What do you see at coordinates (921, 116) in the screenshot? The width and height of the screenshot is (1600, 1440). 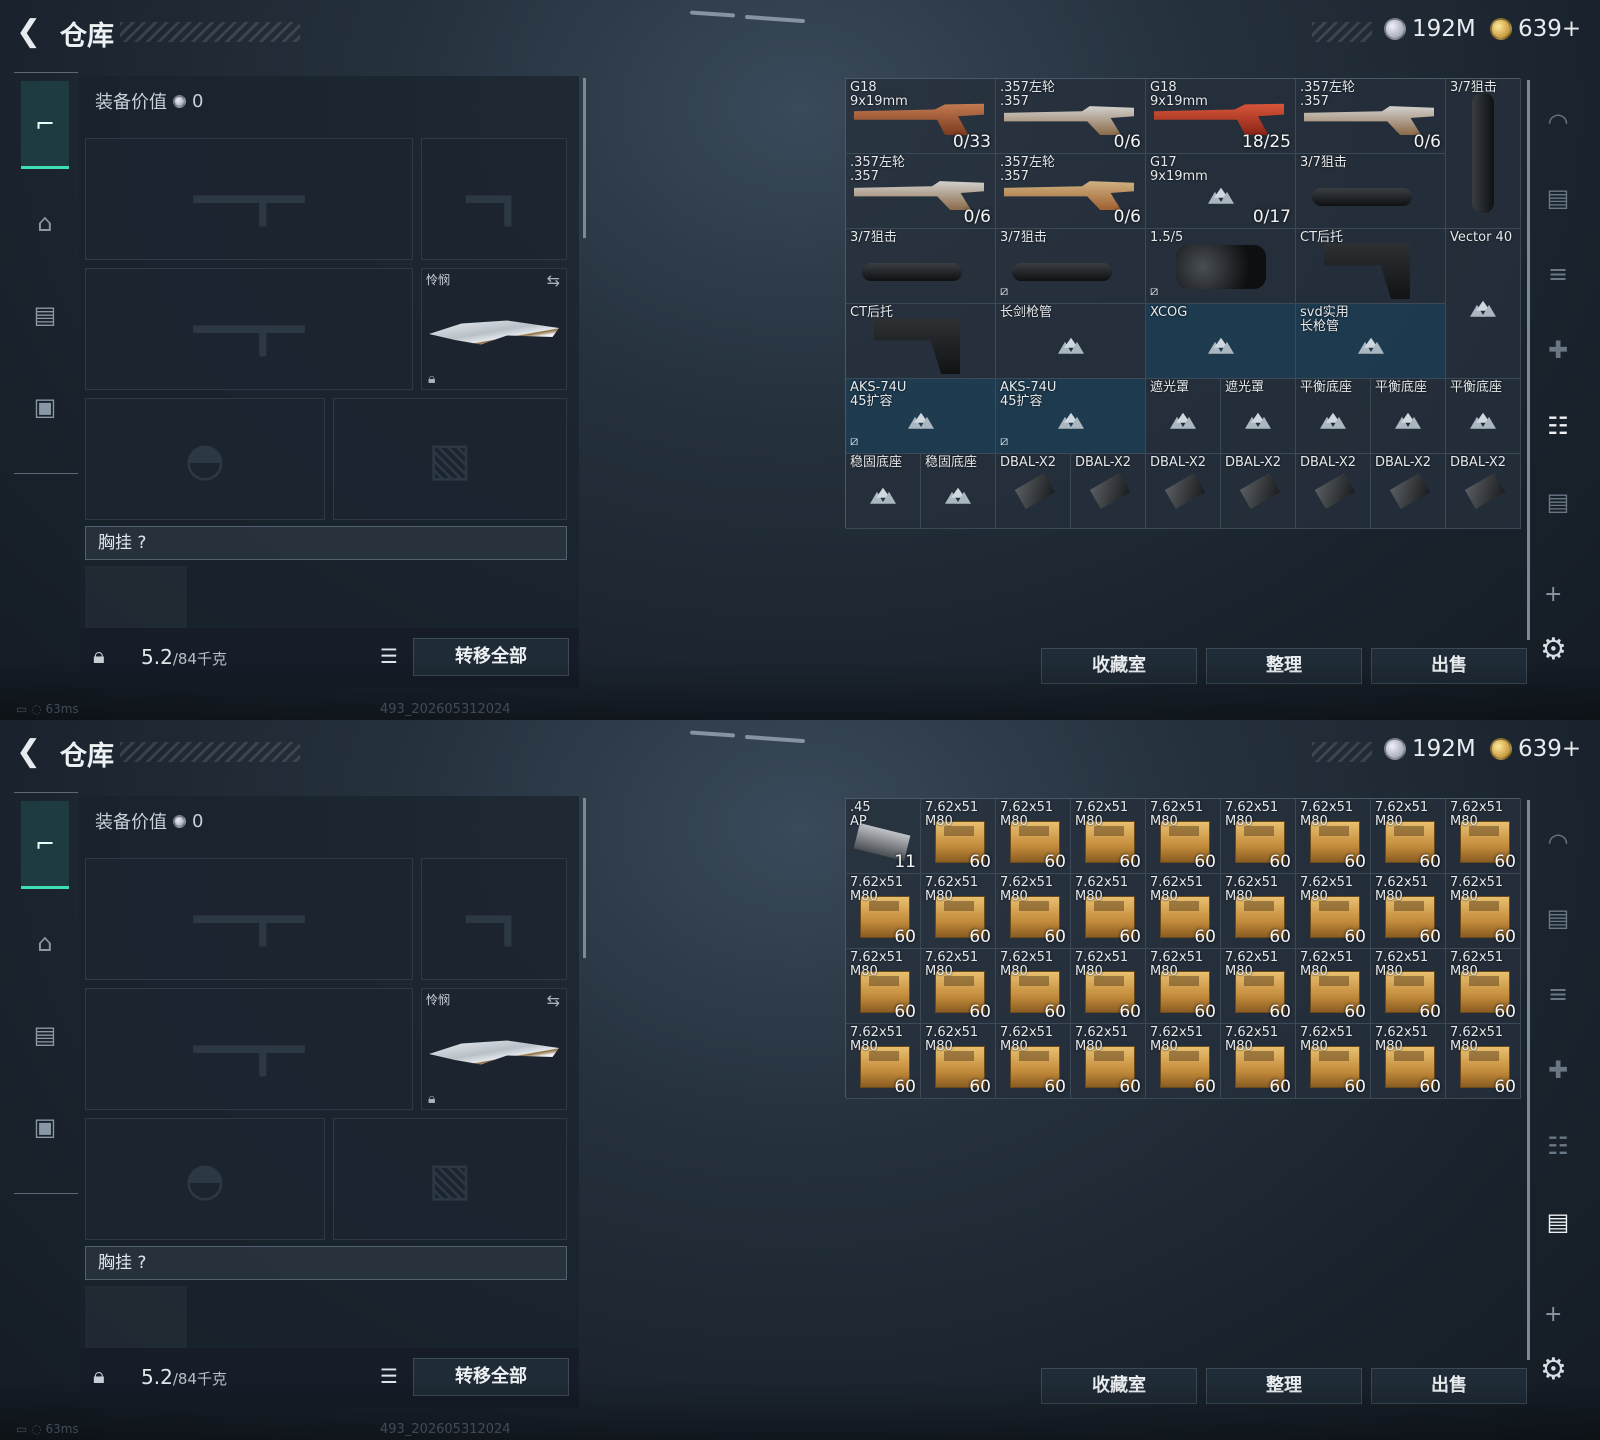 I see `stash-item: G18 9x19mm 0/33` at bounding box center [921, 116].